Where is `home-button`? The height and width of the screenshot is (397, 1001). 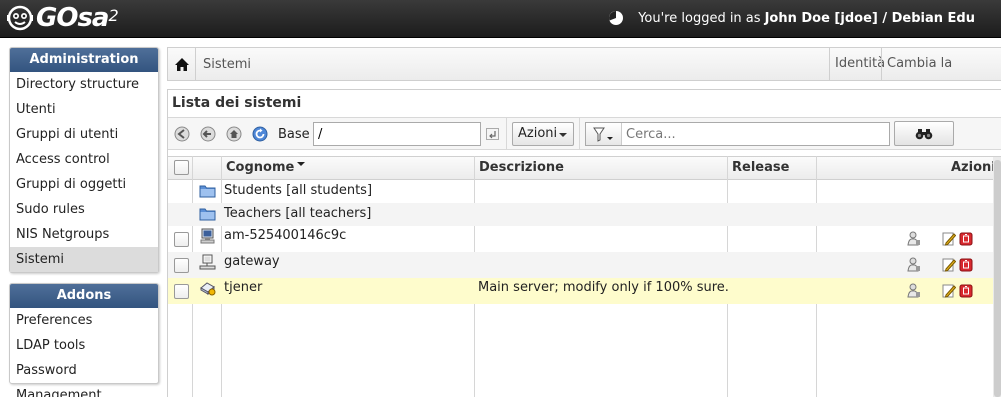 home-button is located at coordinates (182, 64).